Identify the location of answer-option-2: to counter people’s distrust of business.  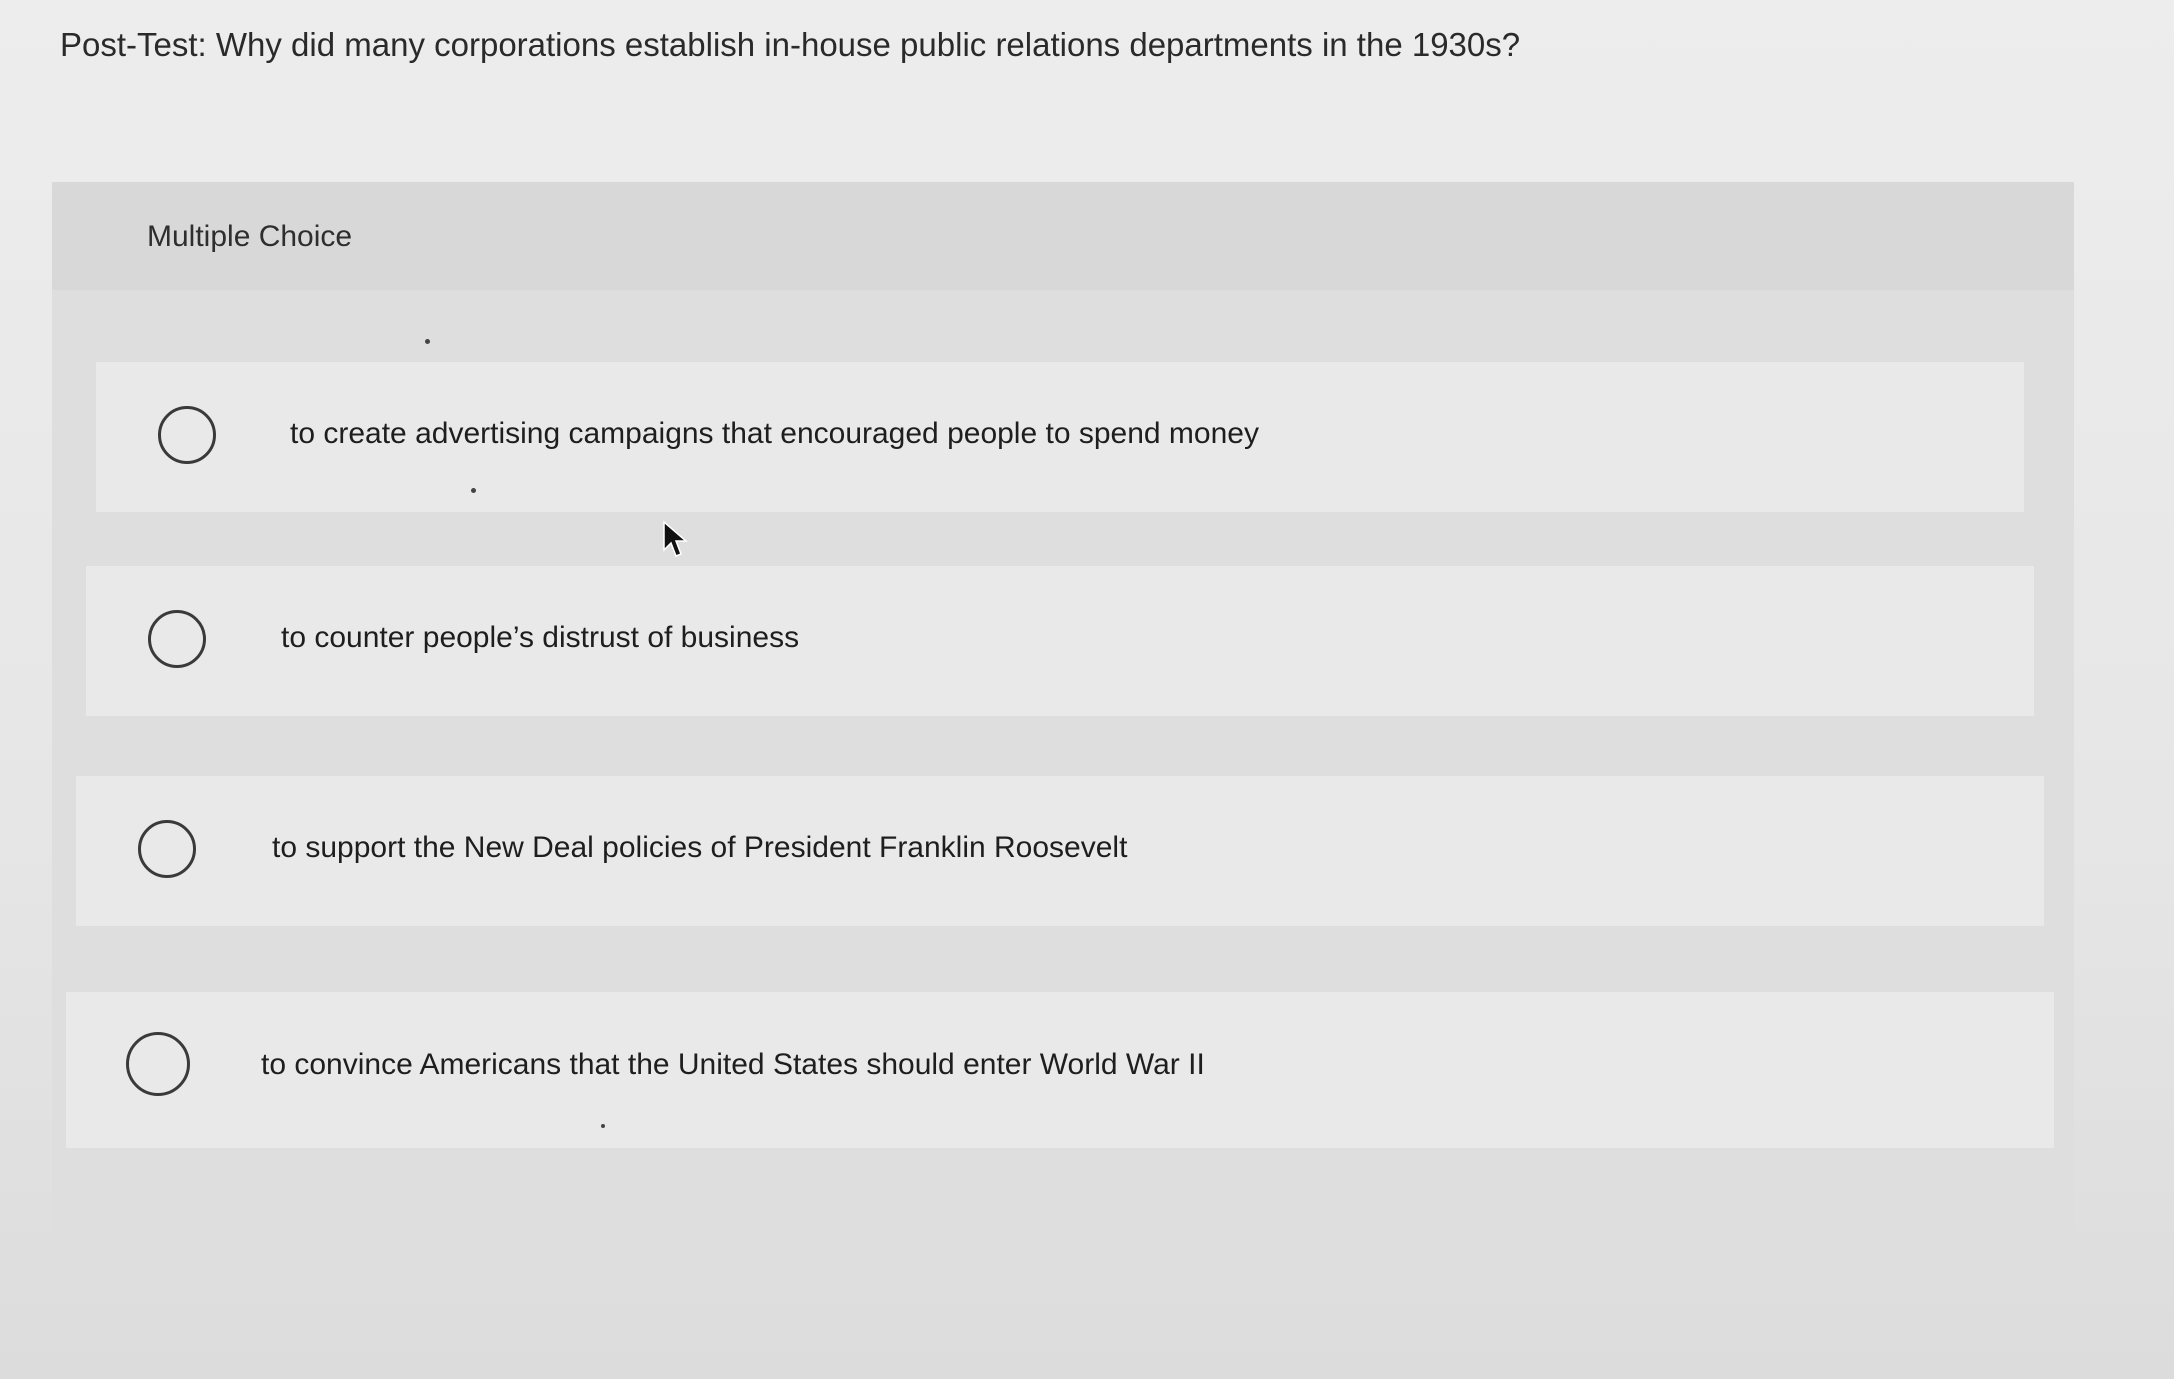
(1060, 641).